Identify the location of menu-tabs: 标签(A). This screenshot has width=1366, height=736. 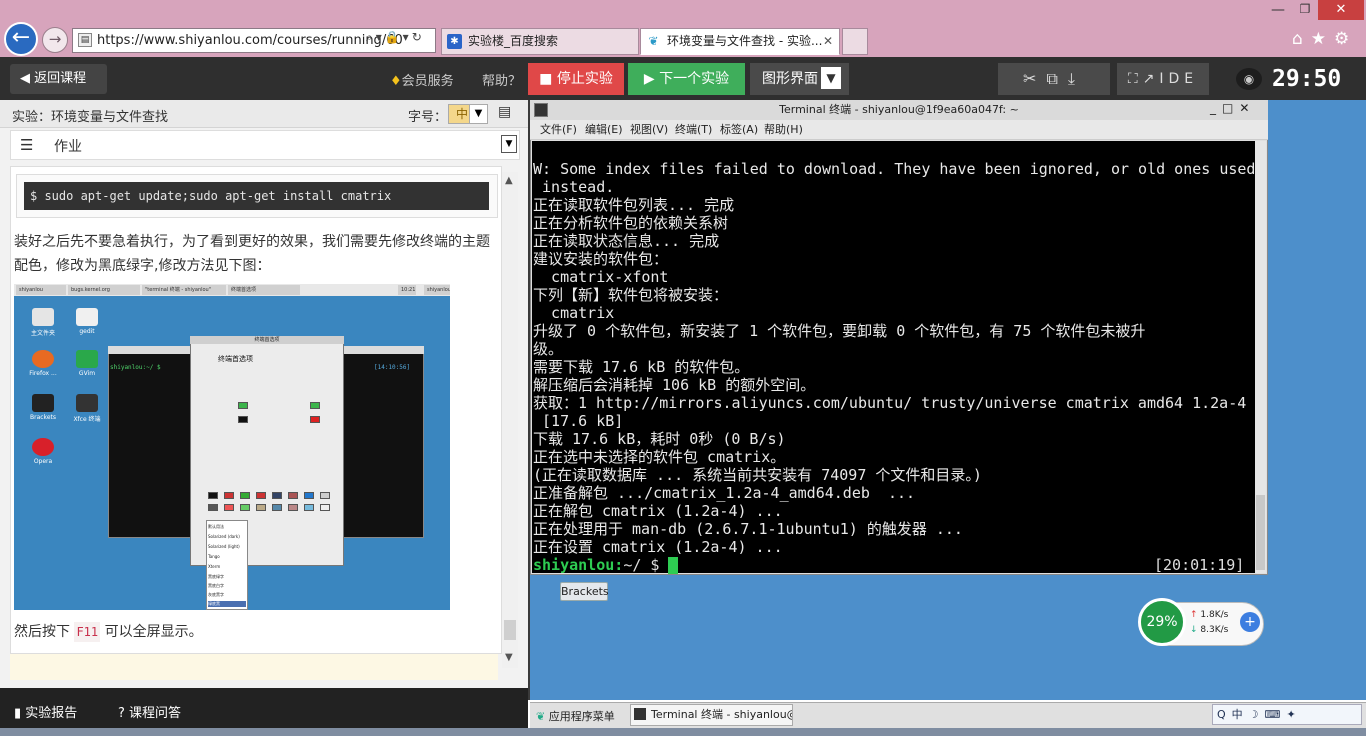
(739, 130).